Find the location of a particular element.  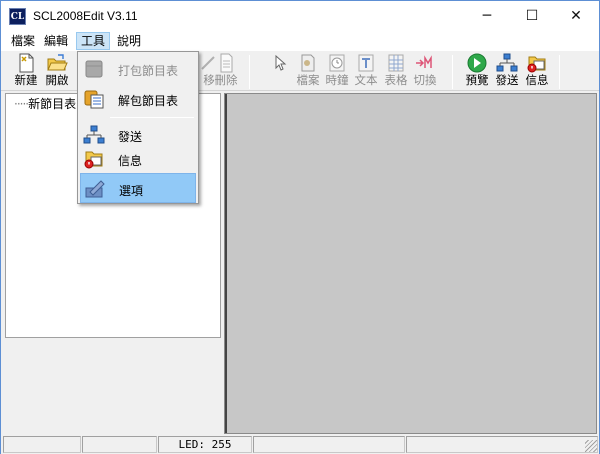

tree-item-label: 新節目表 is located at coordinates (52, 104).